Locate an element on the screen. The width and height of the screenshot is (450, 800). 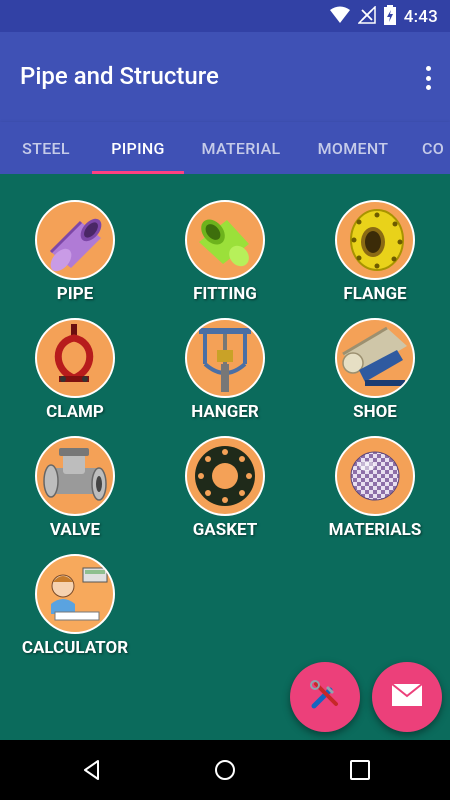
flange-icon is located at coordinates (375, 240).